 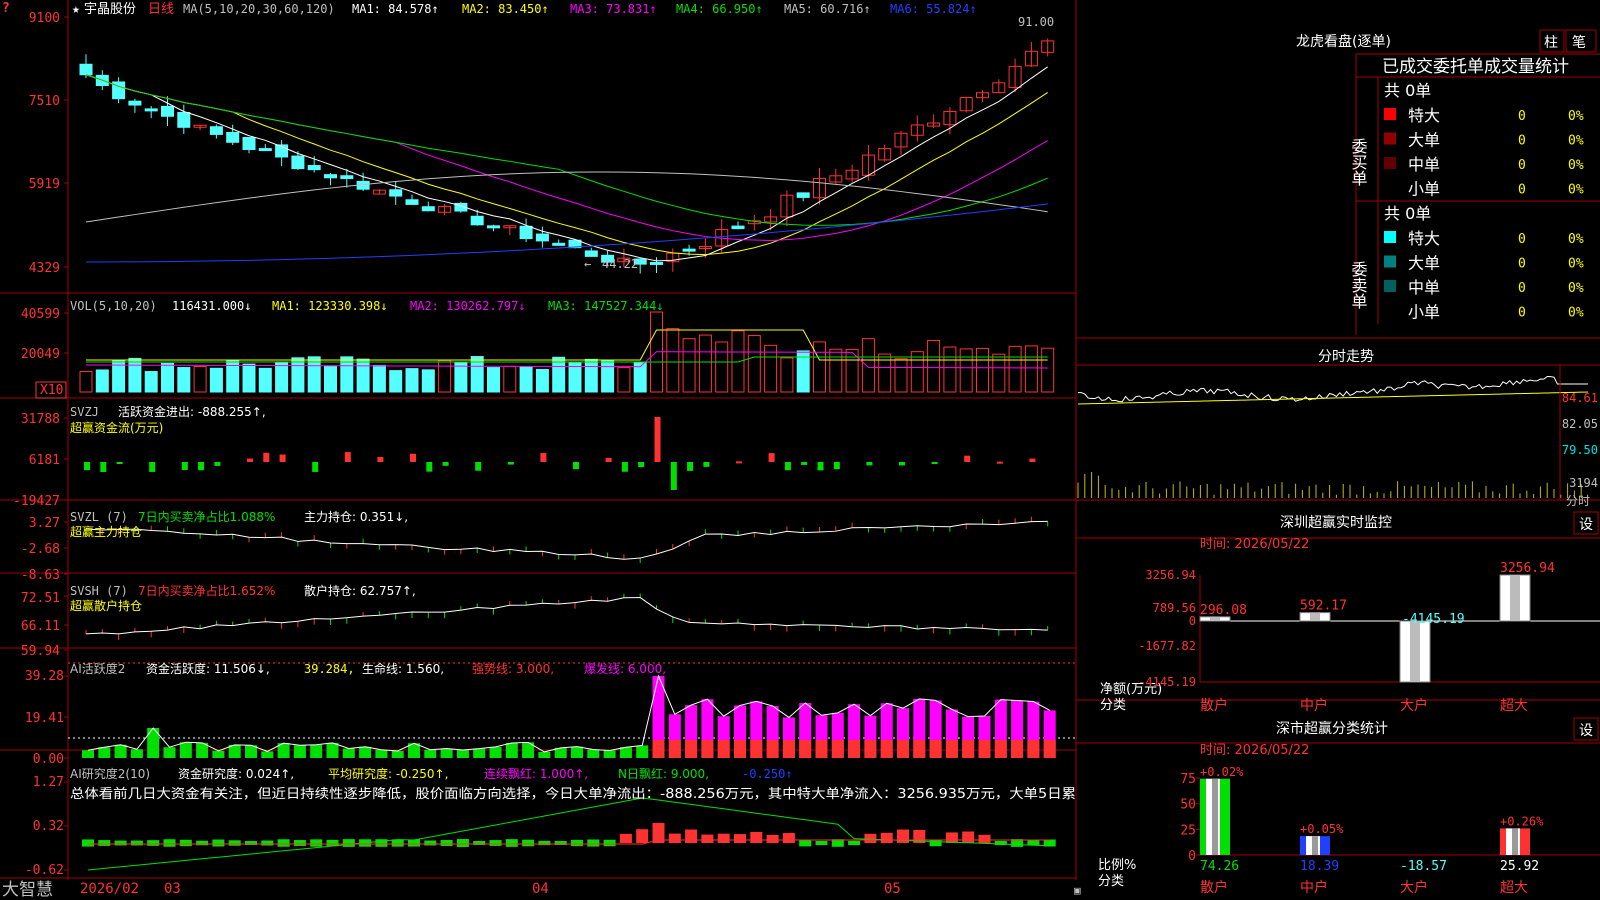 What do you see at coordinates (513, 669) in the screenshot?
I see `aiact-l4: 强势线: 3.000,` at bounding box center [513, 669].